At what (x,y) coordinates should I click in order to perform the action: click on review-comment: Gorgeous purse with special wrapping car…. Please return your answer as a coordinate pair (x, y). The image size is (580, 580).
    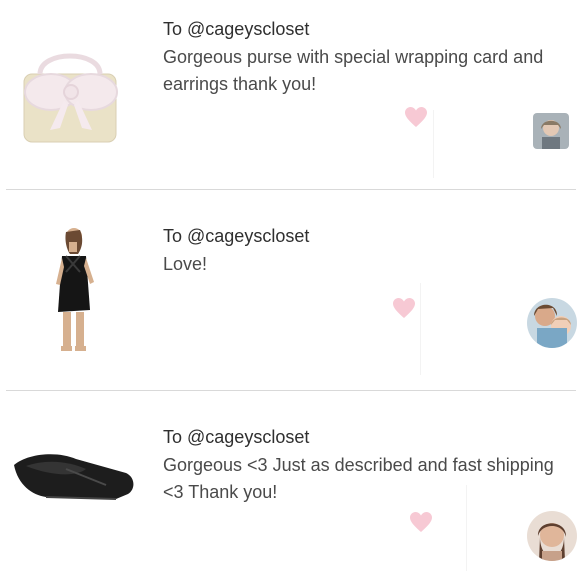
    Looking at the image, I should click on (353, 70).